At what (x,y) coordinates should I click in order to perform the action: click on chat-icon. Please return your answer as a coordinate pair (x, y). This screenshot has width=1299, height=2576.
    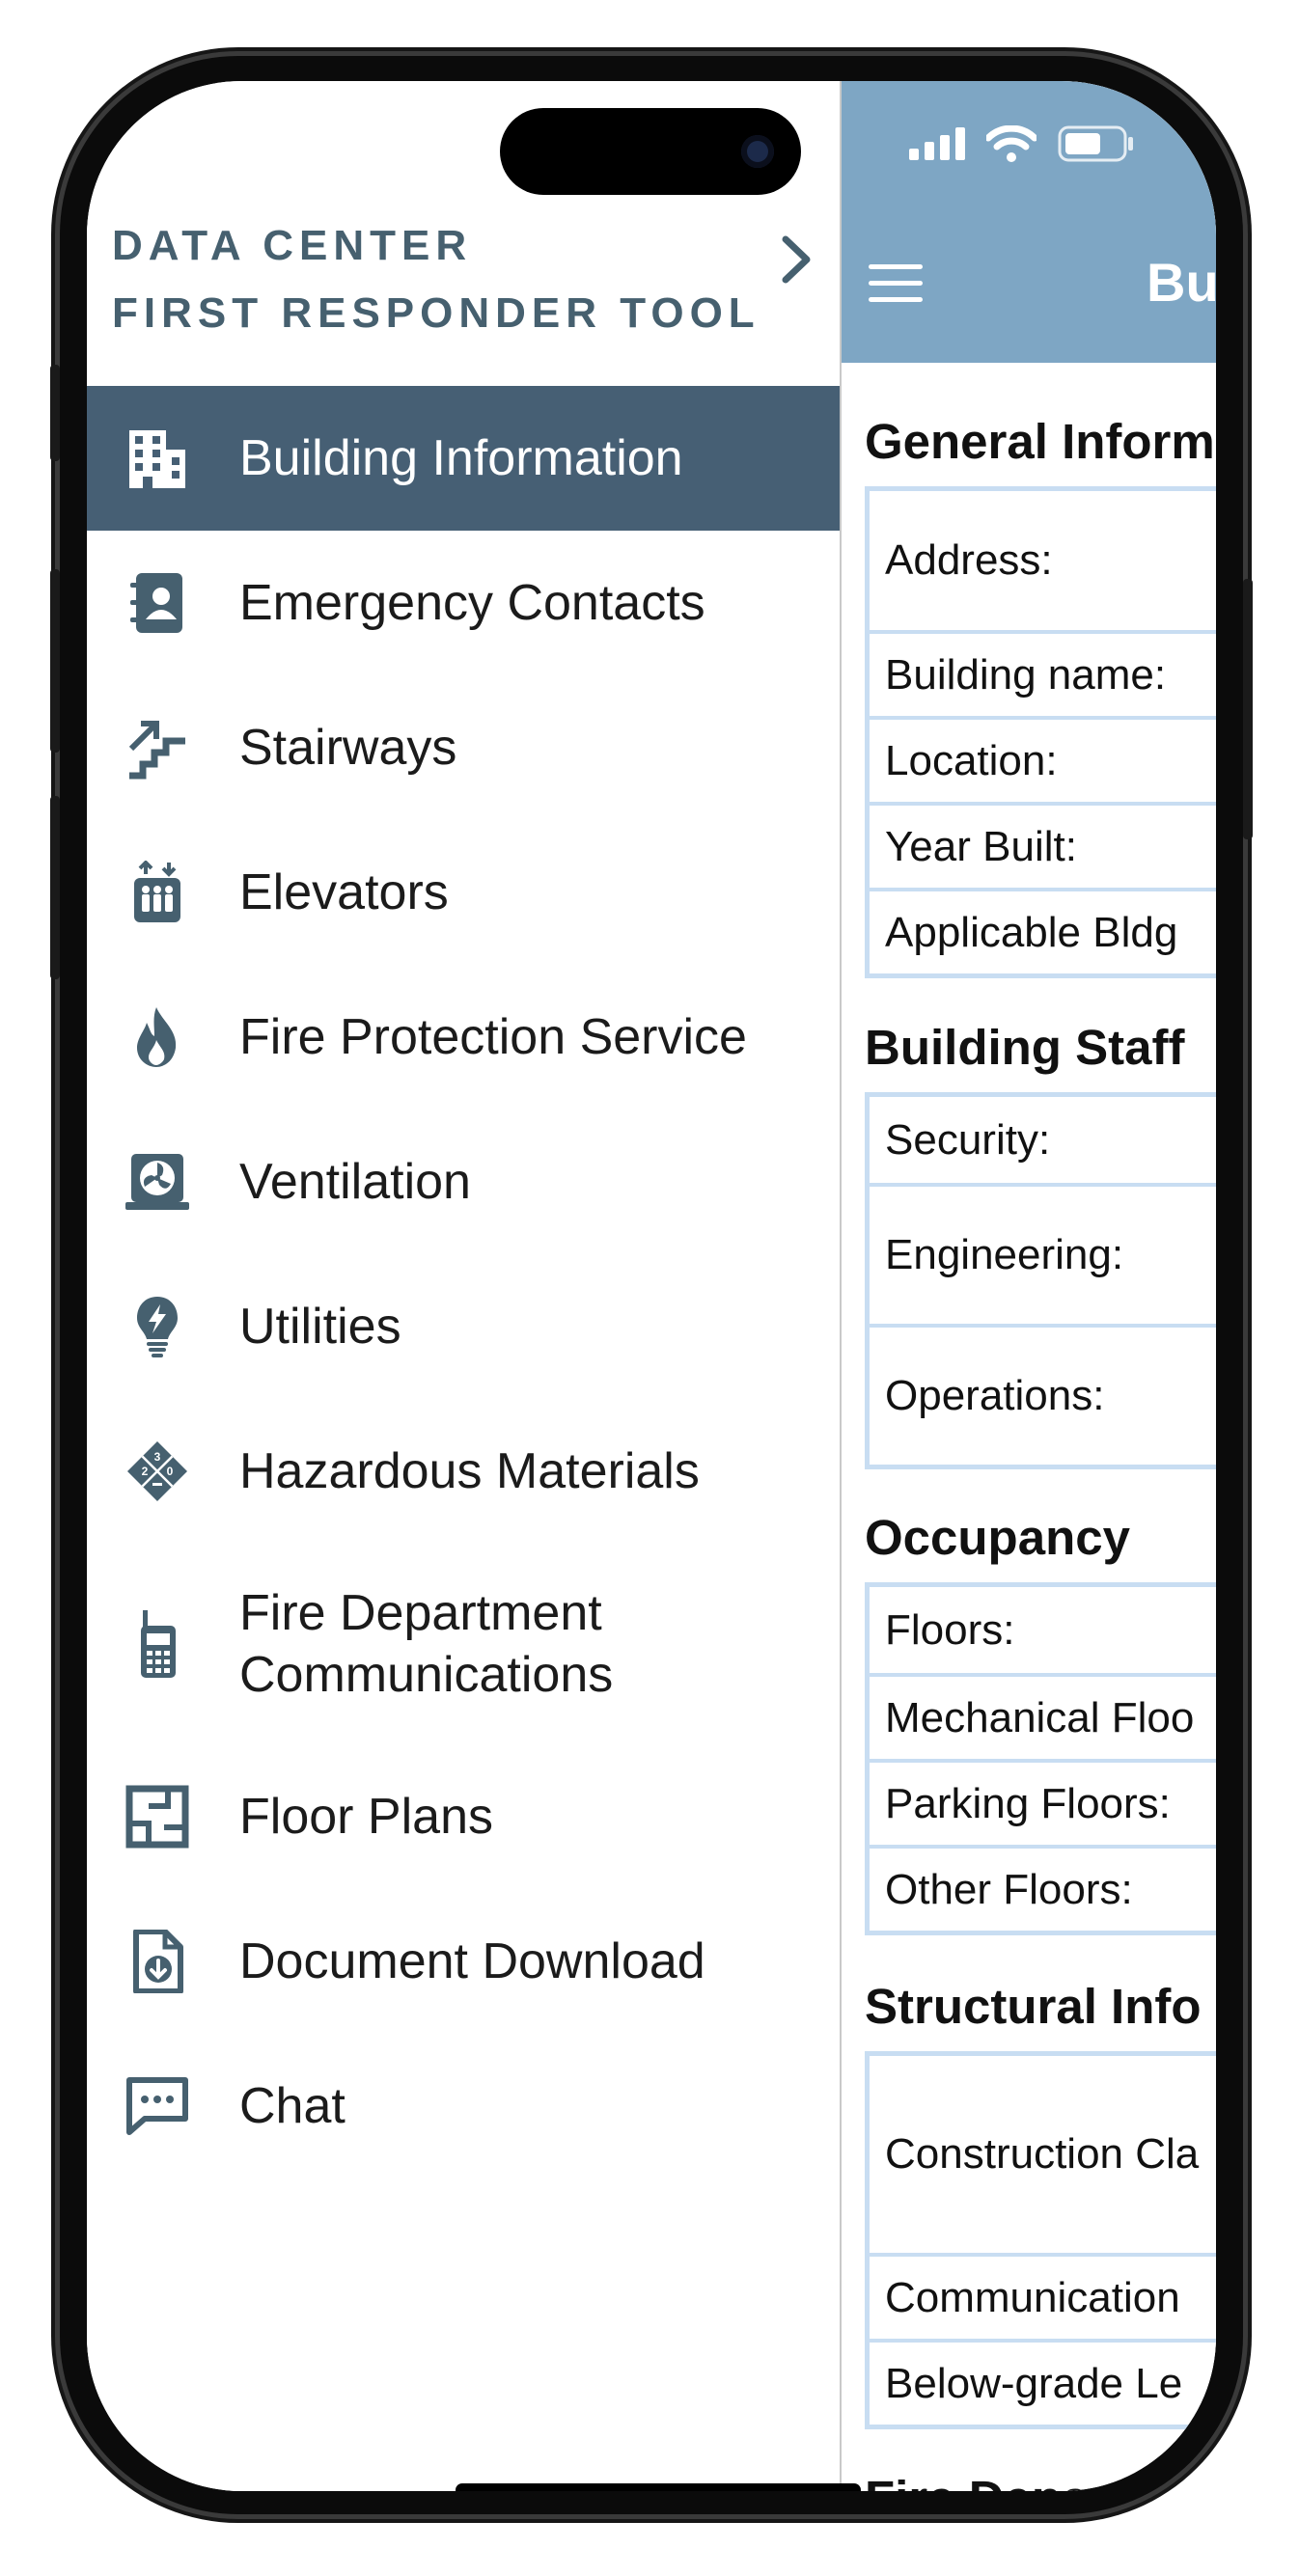
    Looking at the image, I should click on (157, 2106).